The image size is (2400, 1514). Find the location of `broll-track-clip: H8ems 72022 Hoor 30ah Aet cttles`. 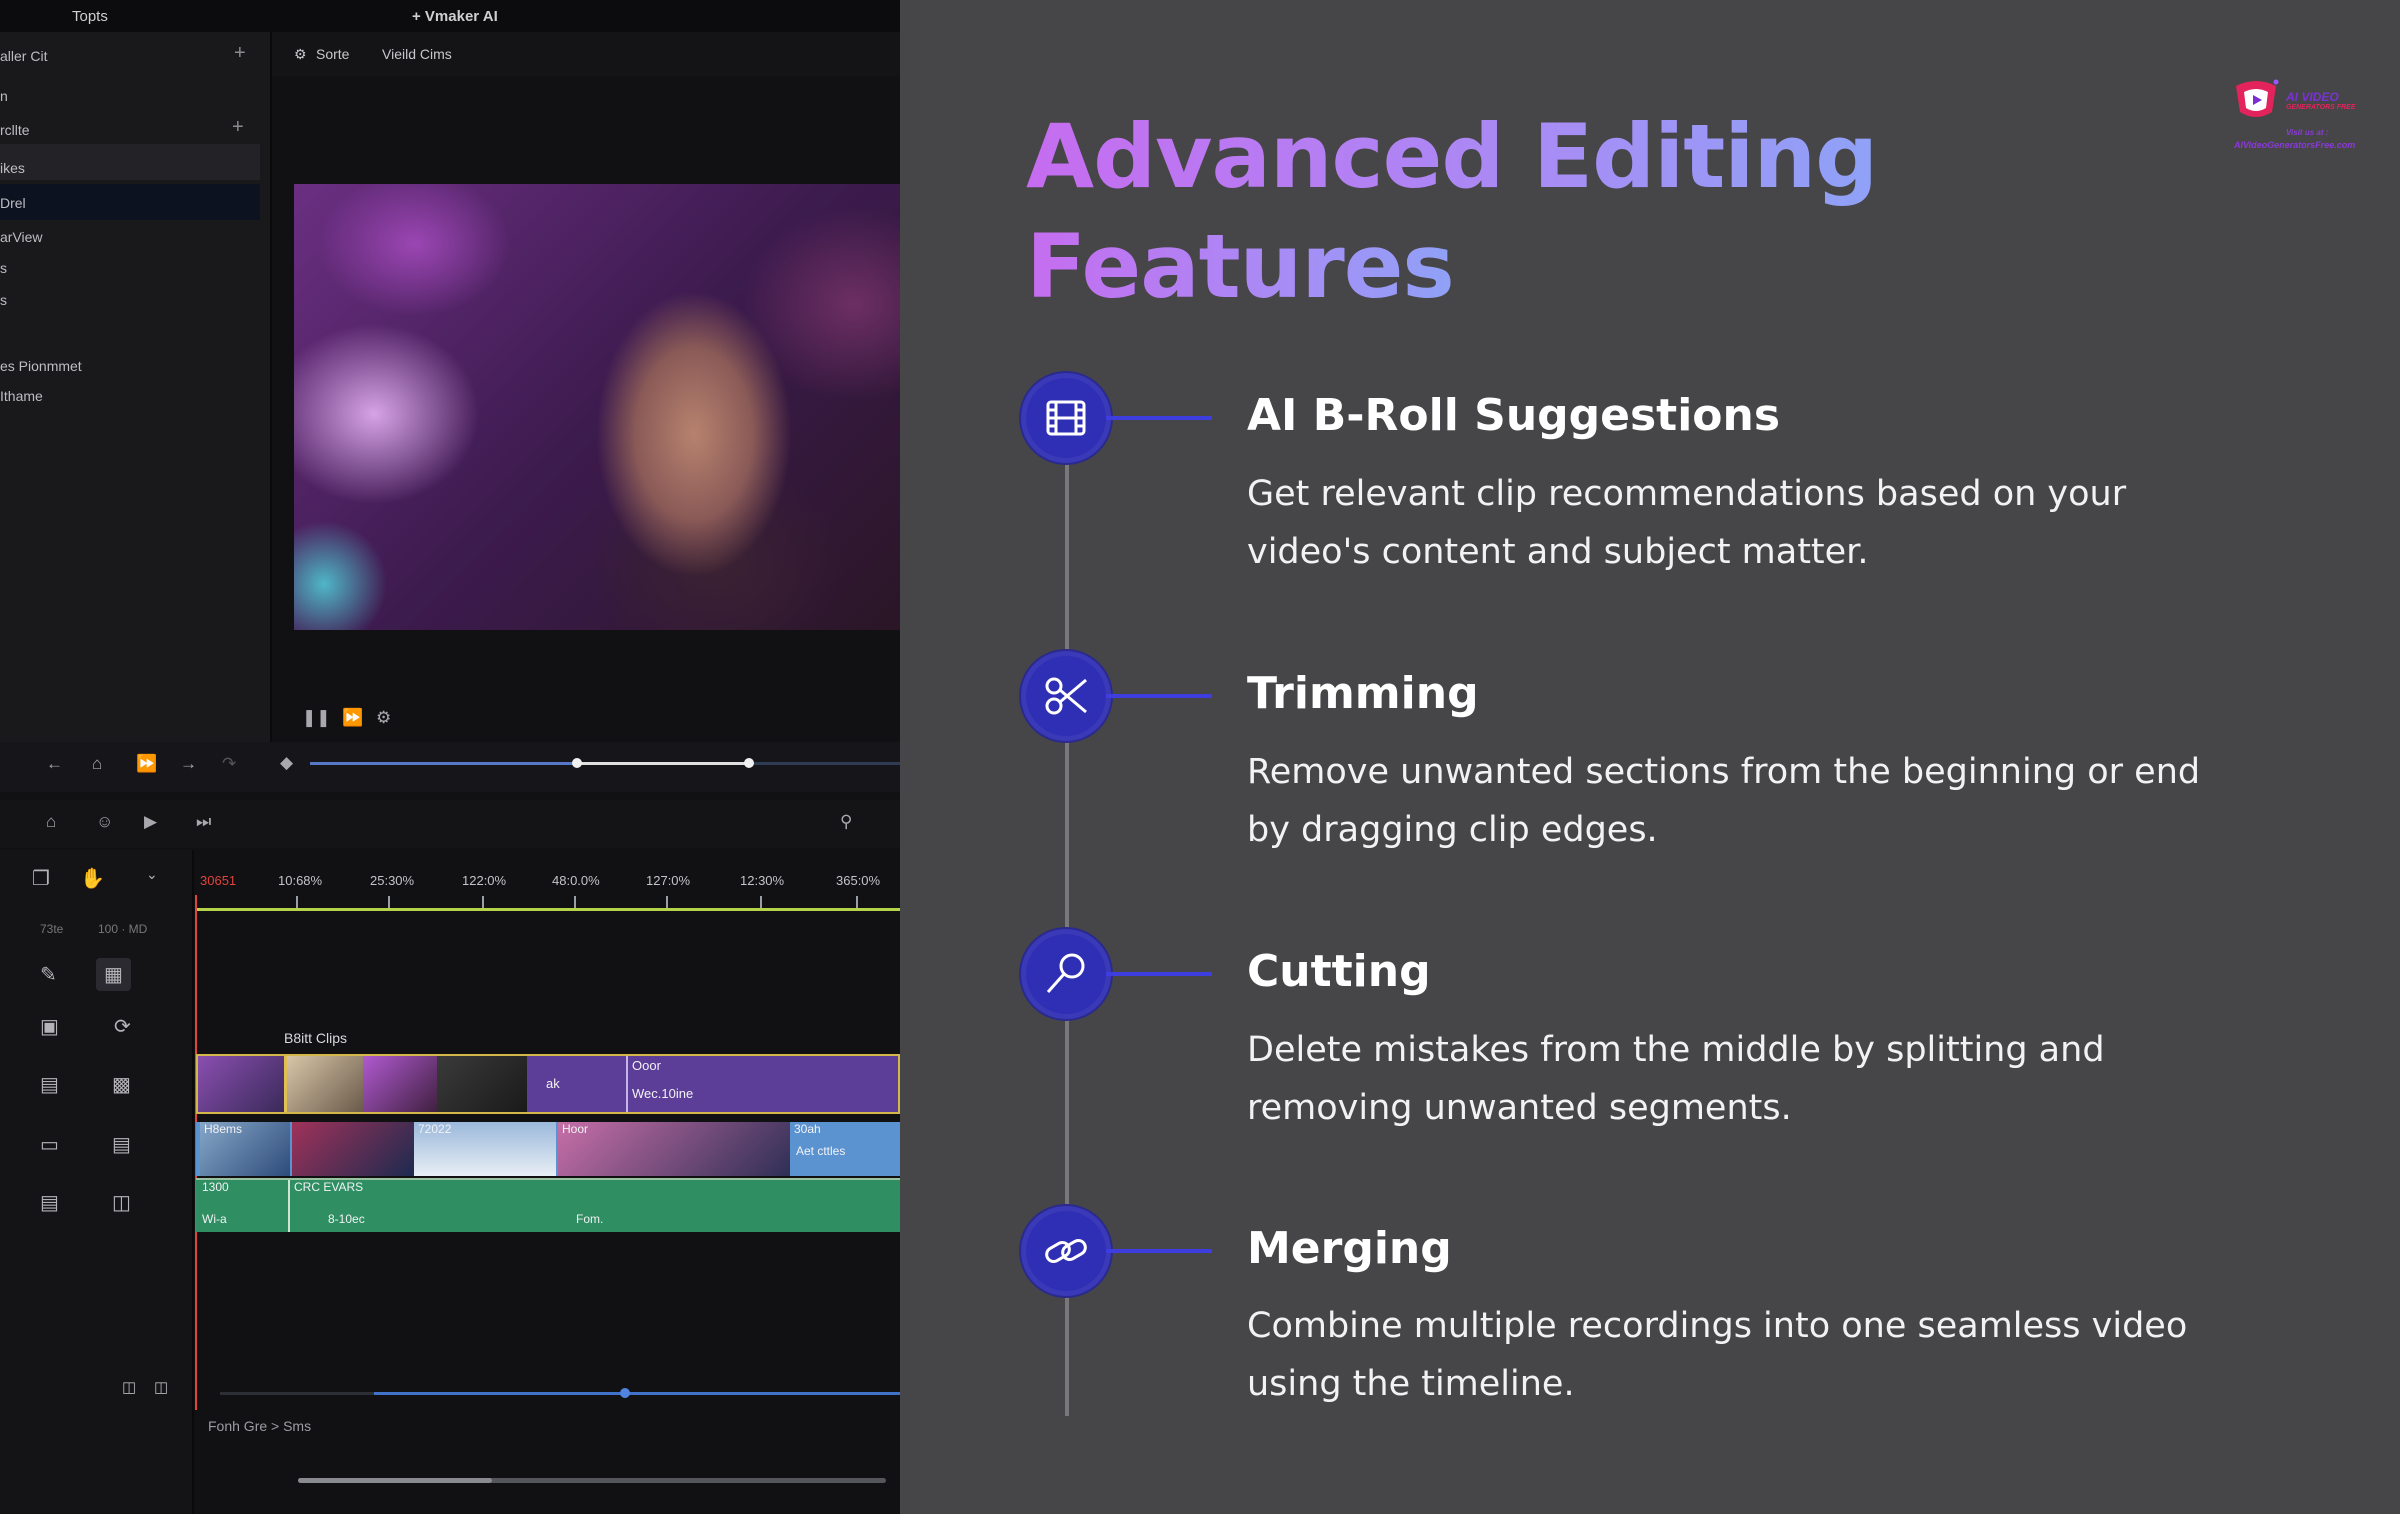

broll-track-clip: H8ems 72022 Hoor 30ah Aet cttles is located at coordinates (548, 1149).